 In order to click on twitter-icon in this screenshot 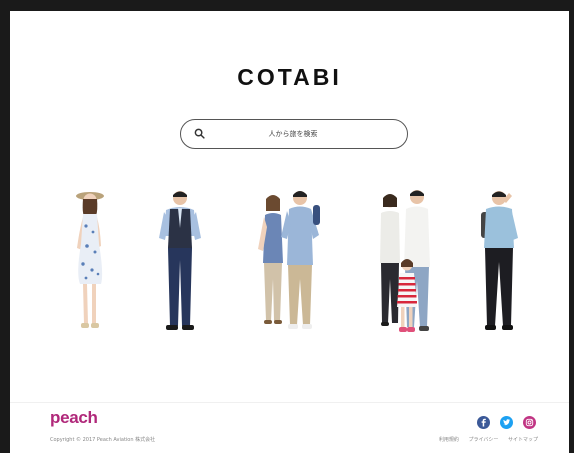, I will do `click(506, 422)`.